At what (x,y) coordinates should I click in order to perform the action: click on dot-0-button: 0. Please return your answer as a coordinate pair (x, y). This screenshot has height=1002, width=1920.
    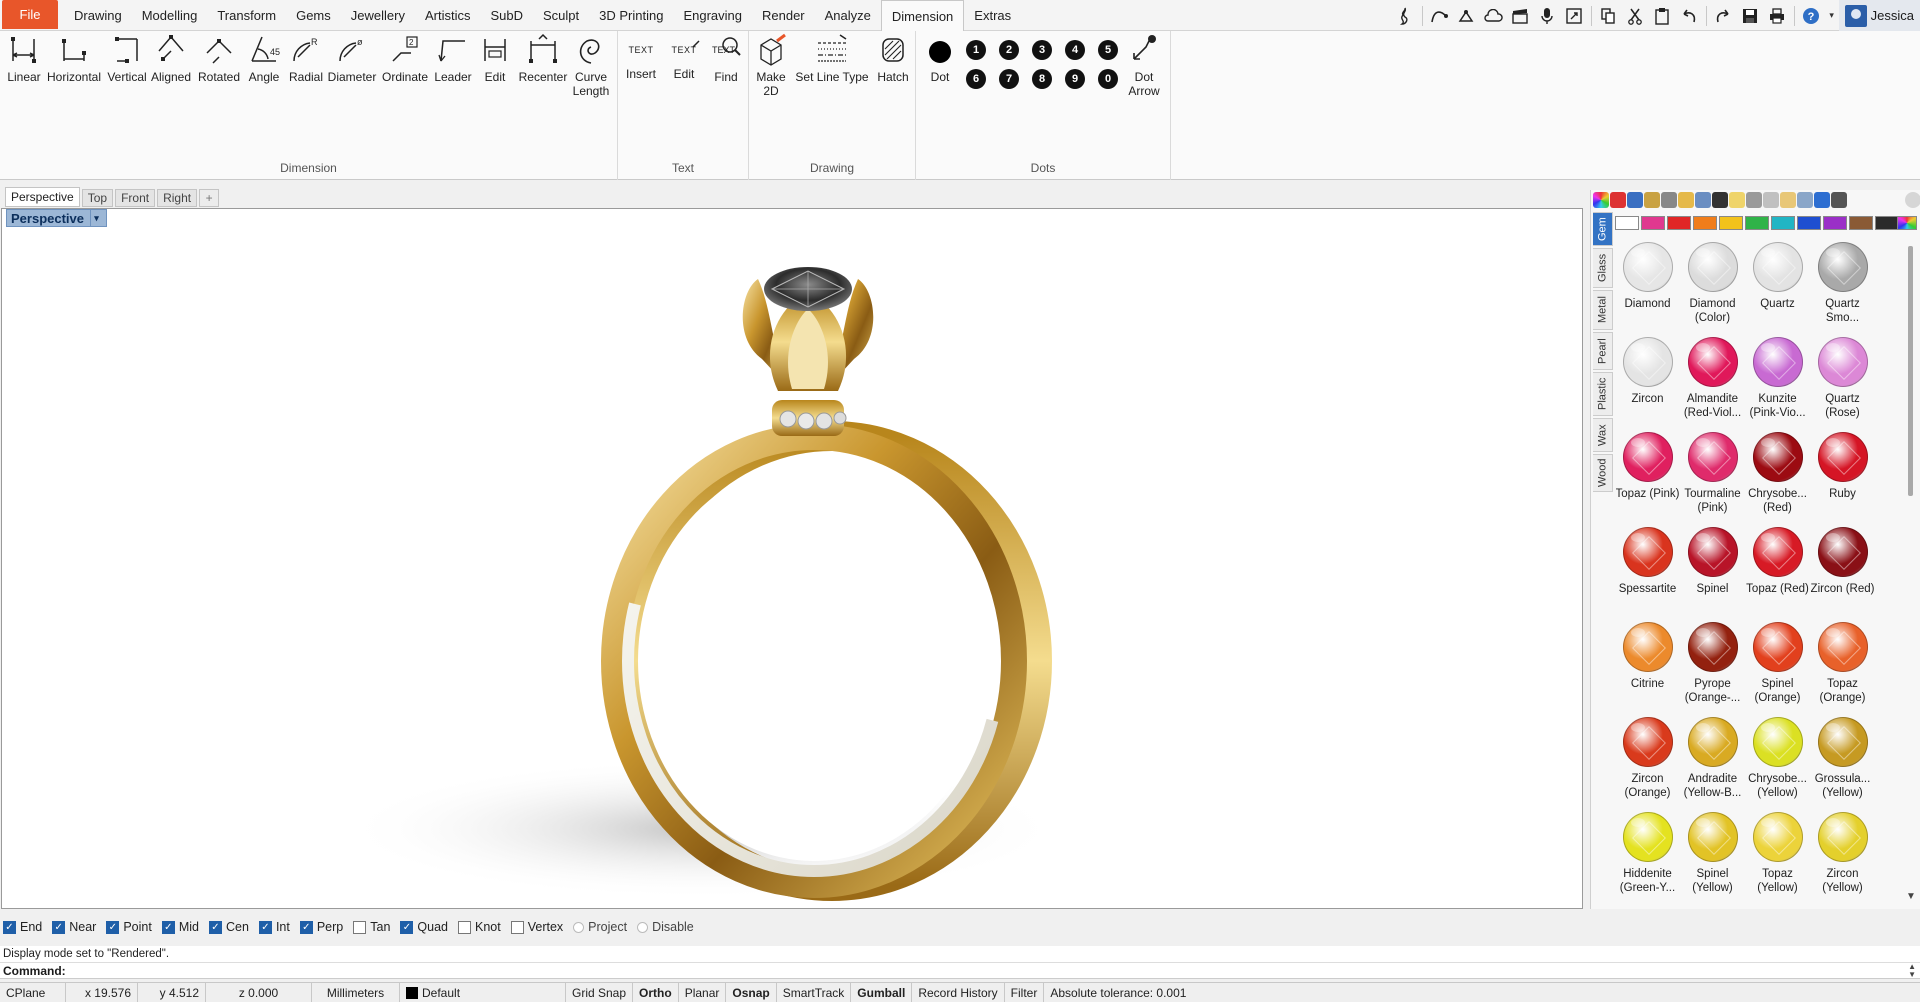
    Looking at the image, I should click on (1108, 79).